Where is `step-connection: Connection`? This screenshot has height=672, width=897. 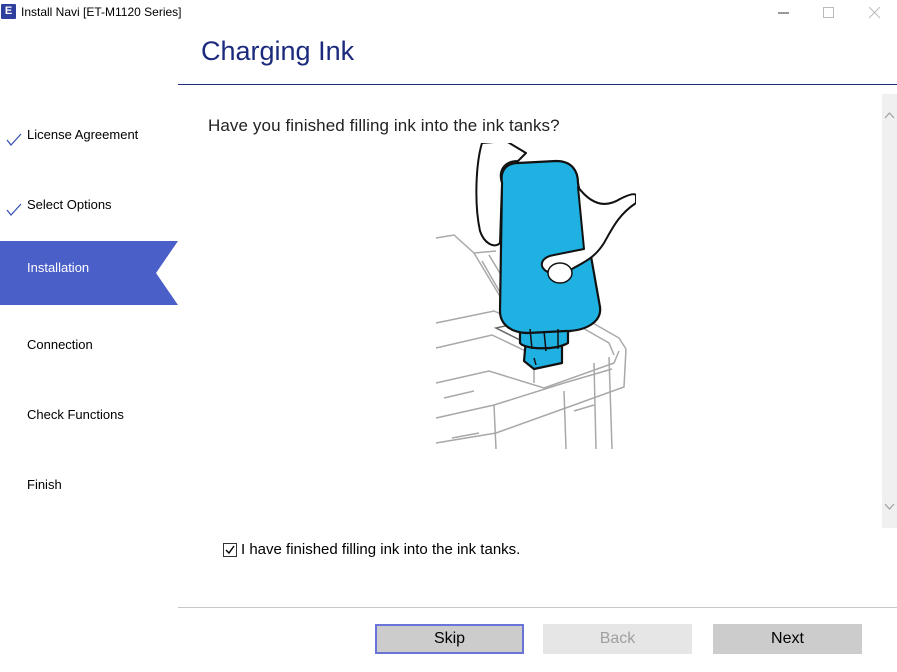
step-connection: Connection is located at coordinates (89, 347).